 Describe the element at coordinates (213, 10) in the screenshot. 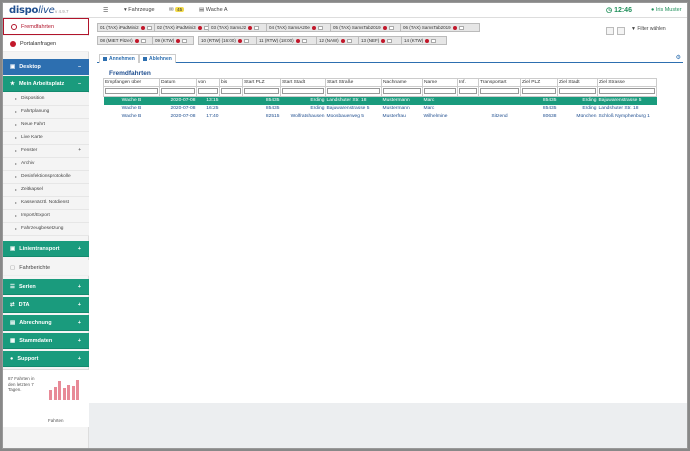

I see `station-menu: ▤ Wache A` at that location.